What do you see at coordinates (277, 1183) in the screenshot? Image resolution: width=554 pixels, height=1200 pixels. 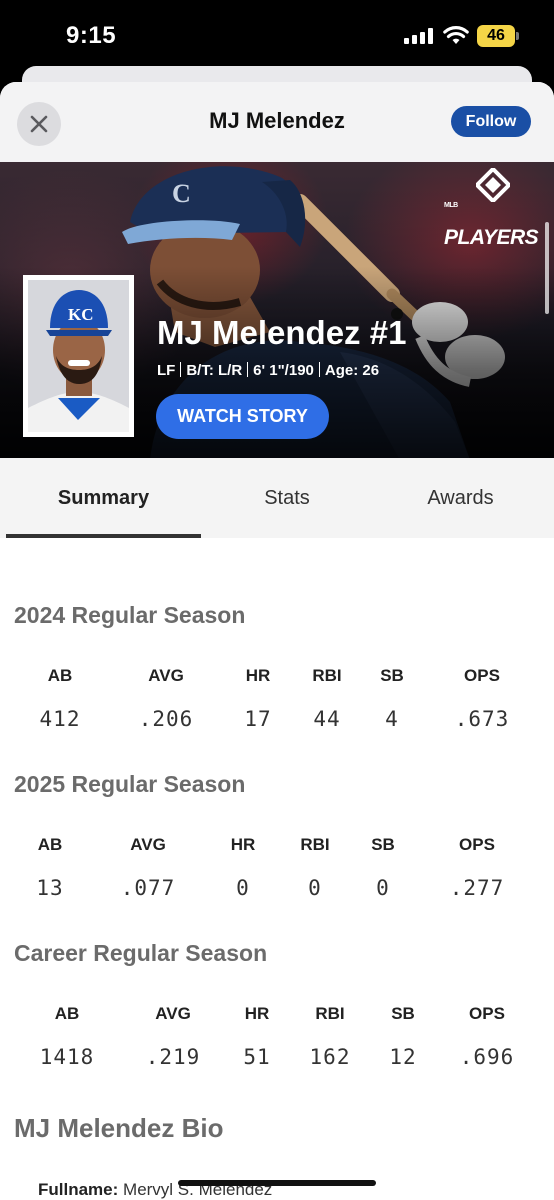 I see `home-indicator` at bounding box center [277, 1183].